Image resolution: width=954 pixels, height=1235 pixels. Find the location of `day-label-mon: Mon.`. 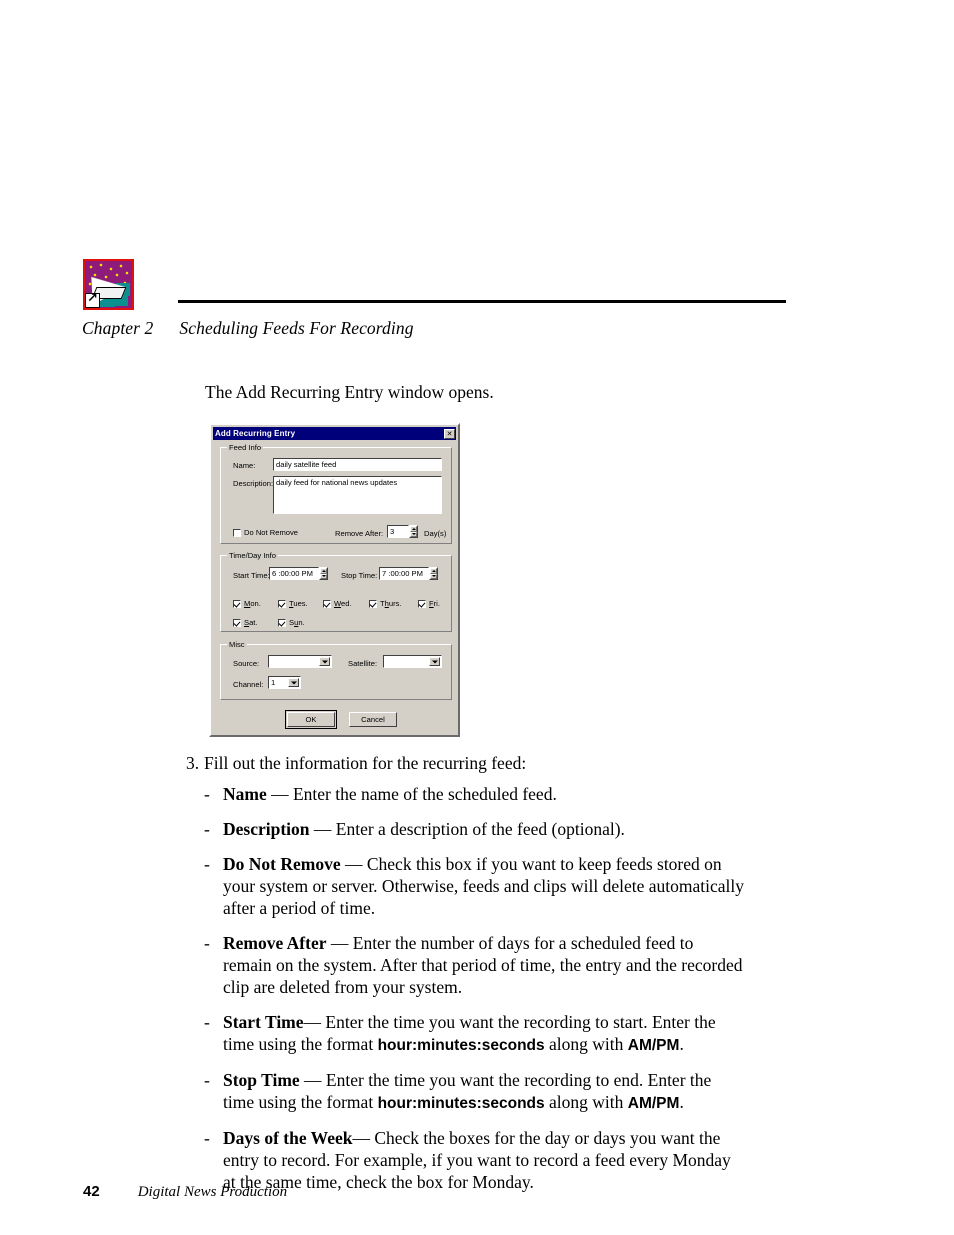

day-label-mon: Mon. is located at coordinates (252, 603).